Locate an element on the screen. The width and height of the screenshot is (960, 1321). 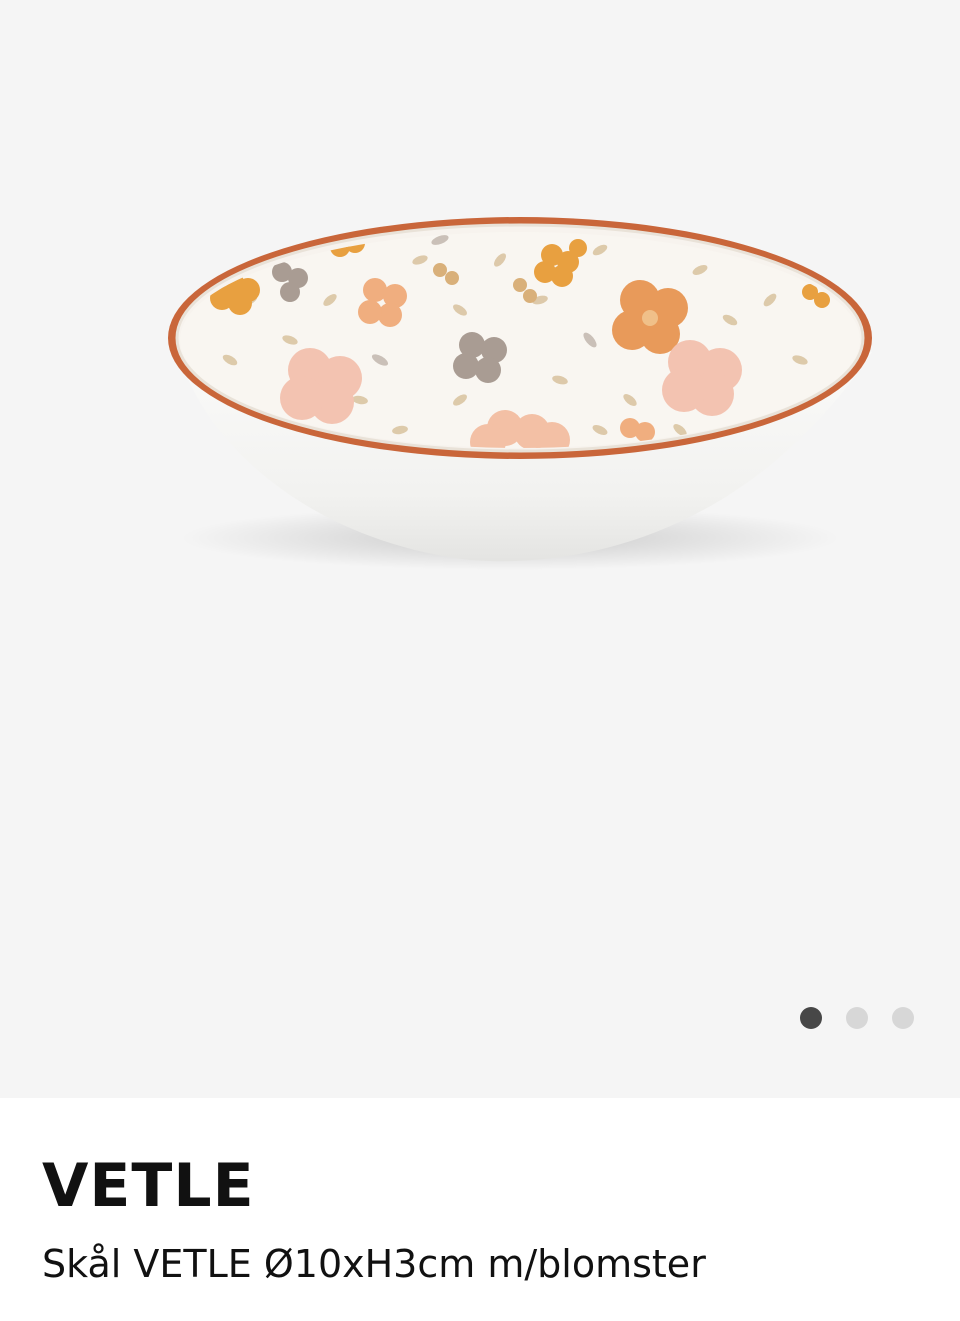
product-description: Skål VETLE Ø10xH3cm m/blomster is located at coordinates (374, 1264).